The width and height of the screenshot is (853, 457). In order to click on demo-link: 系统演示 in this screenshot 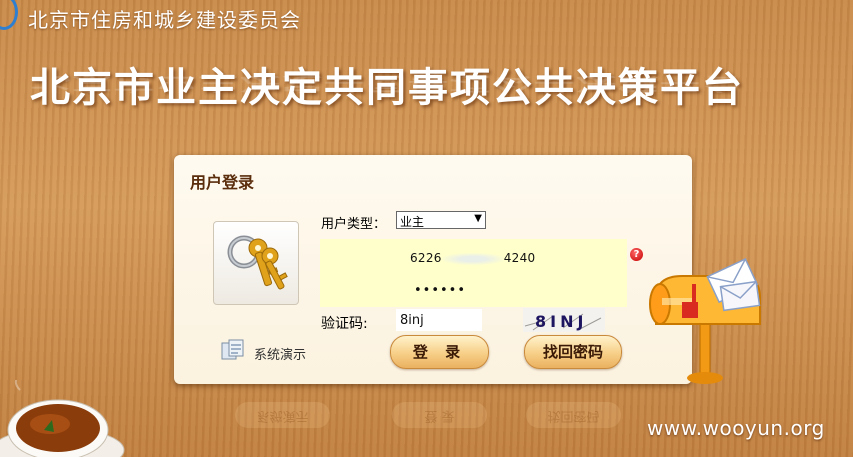, I will do `click(280, 353)`.